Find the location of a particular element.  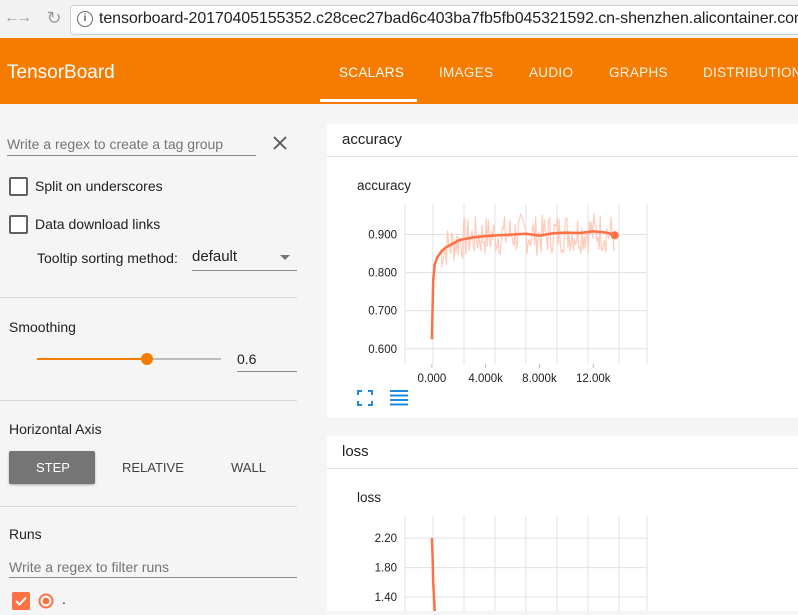

loss-chart: 2.201.801.401.00 is located at coordinates (562, 540).